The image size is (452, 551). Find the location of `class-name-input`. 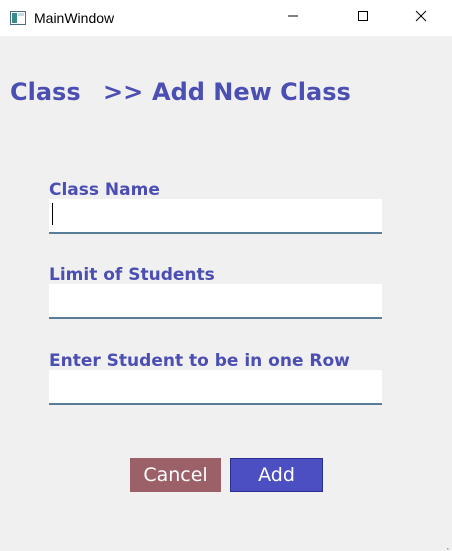

class-name-input is located at coordinates (215, 216).